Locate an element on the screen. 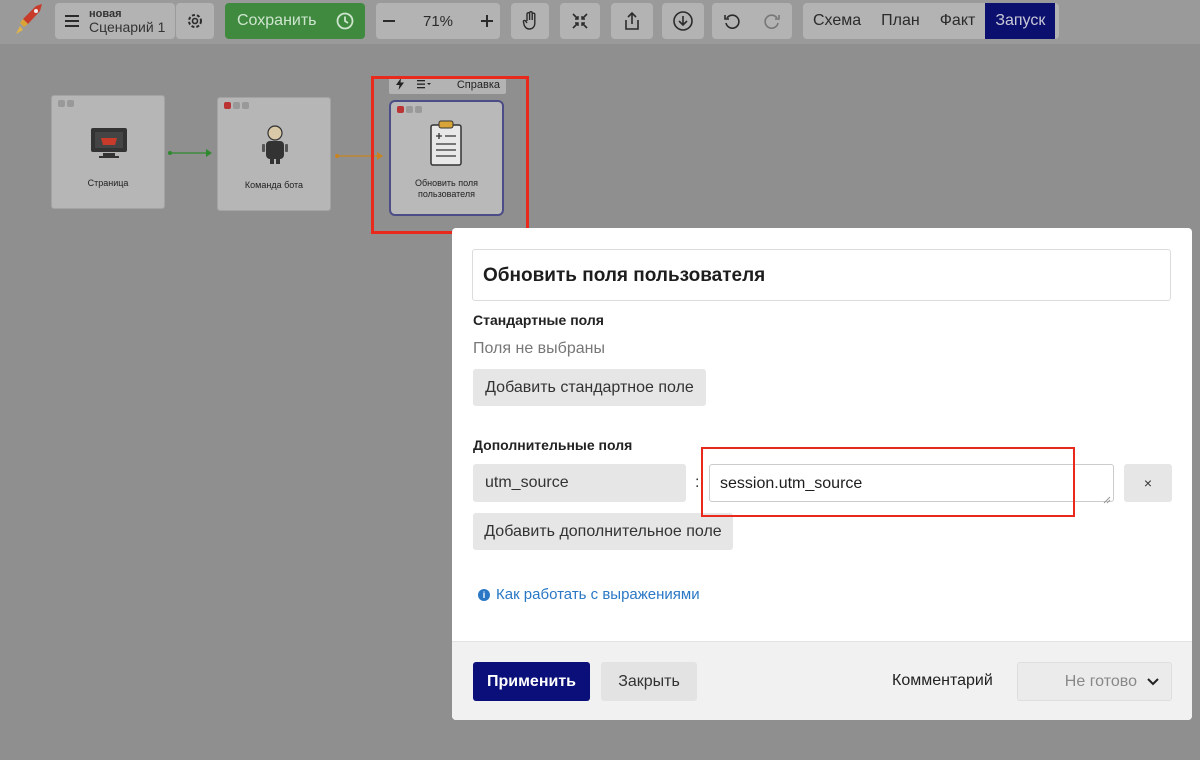 The width and height of the screenshot is (1200, 760). expressions-help-link: i Как работать с выражениями is located at coordinates (589, 594).